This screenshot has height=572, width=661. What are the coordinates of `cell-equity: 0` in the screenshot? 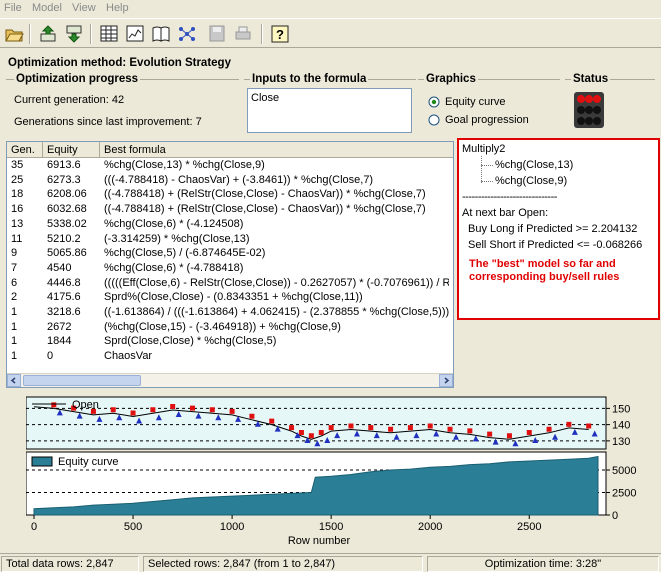 It's located at (50, 356).